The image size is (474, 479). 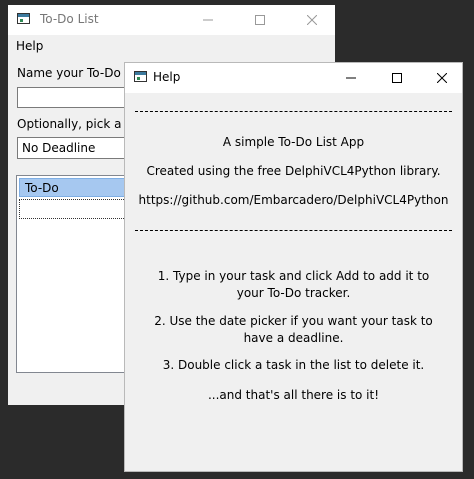 I want to click on separator-top, so click(x=293, y=111).